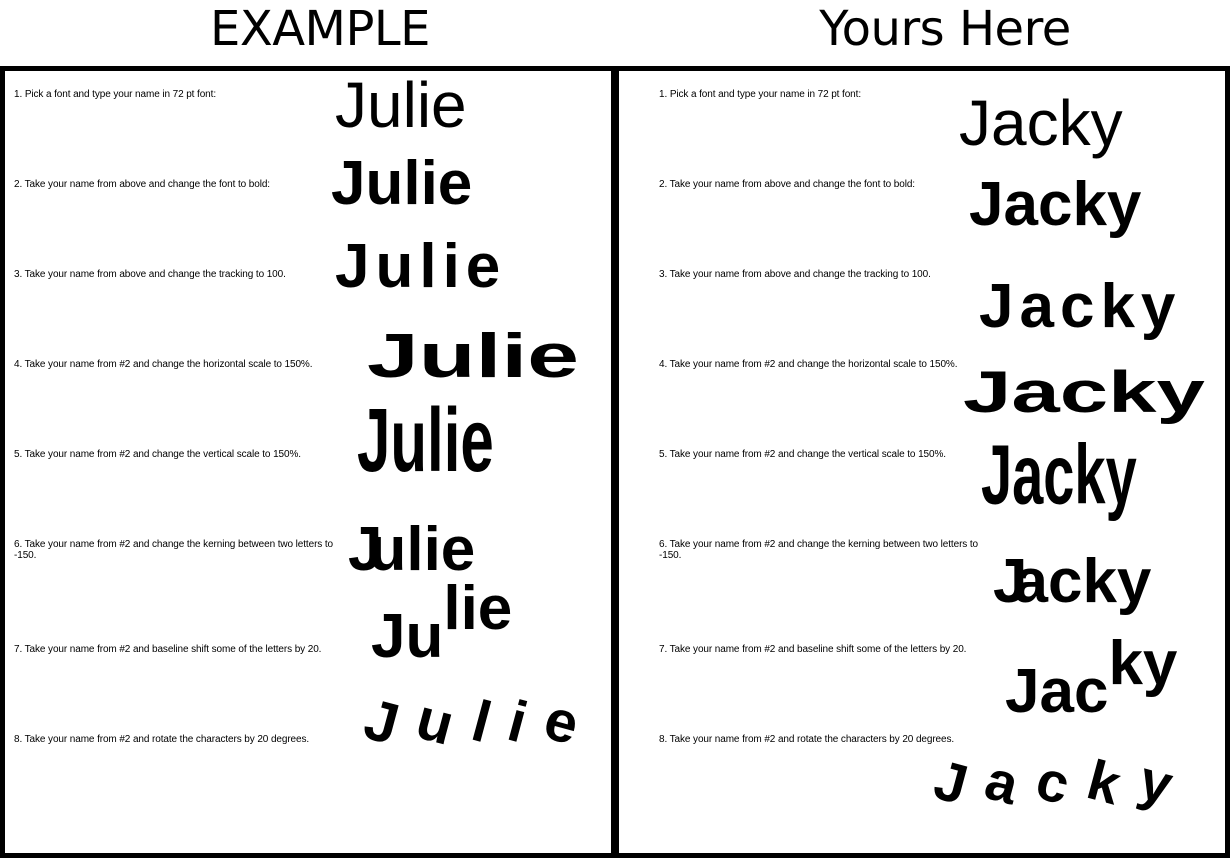 This screenshot has width=1232, height=866. What do you see at coordinates (1057, 691) in the screenshot?
I see `shift-base: Jac` at bounding box center [1057, 691].